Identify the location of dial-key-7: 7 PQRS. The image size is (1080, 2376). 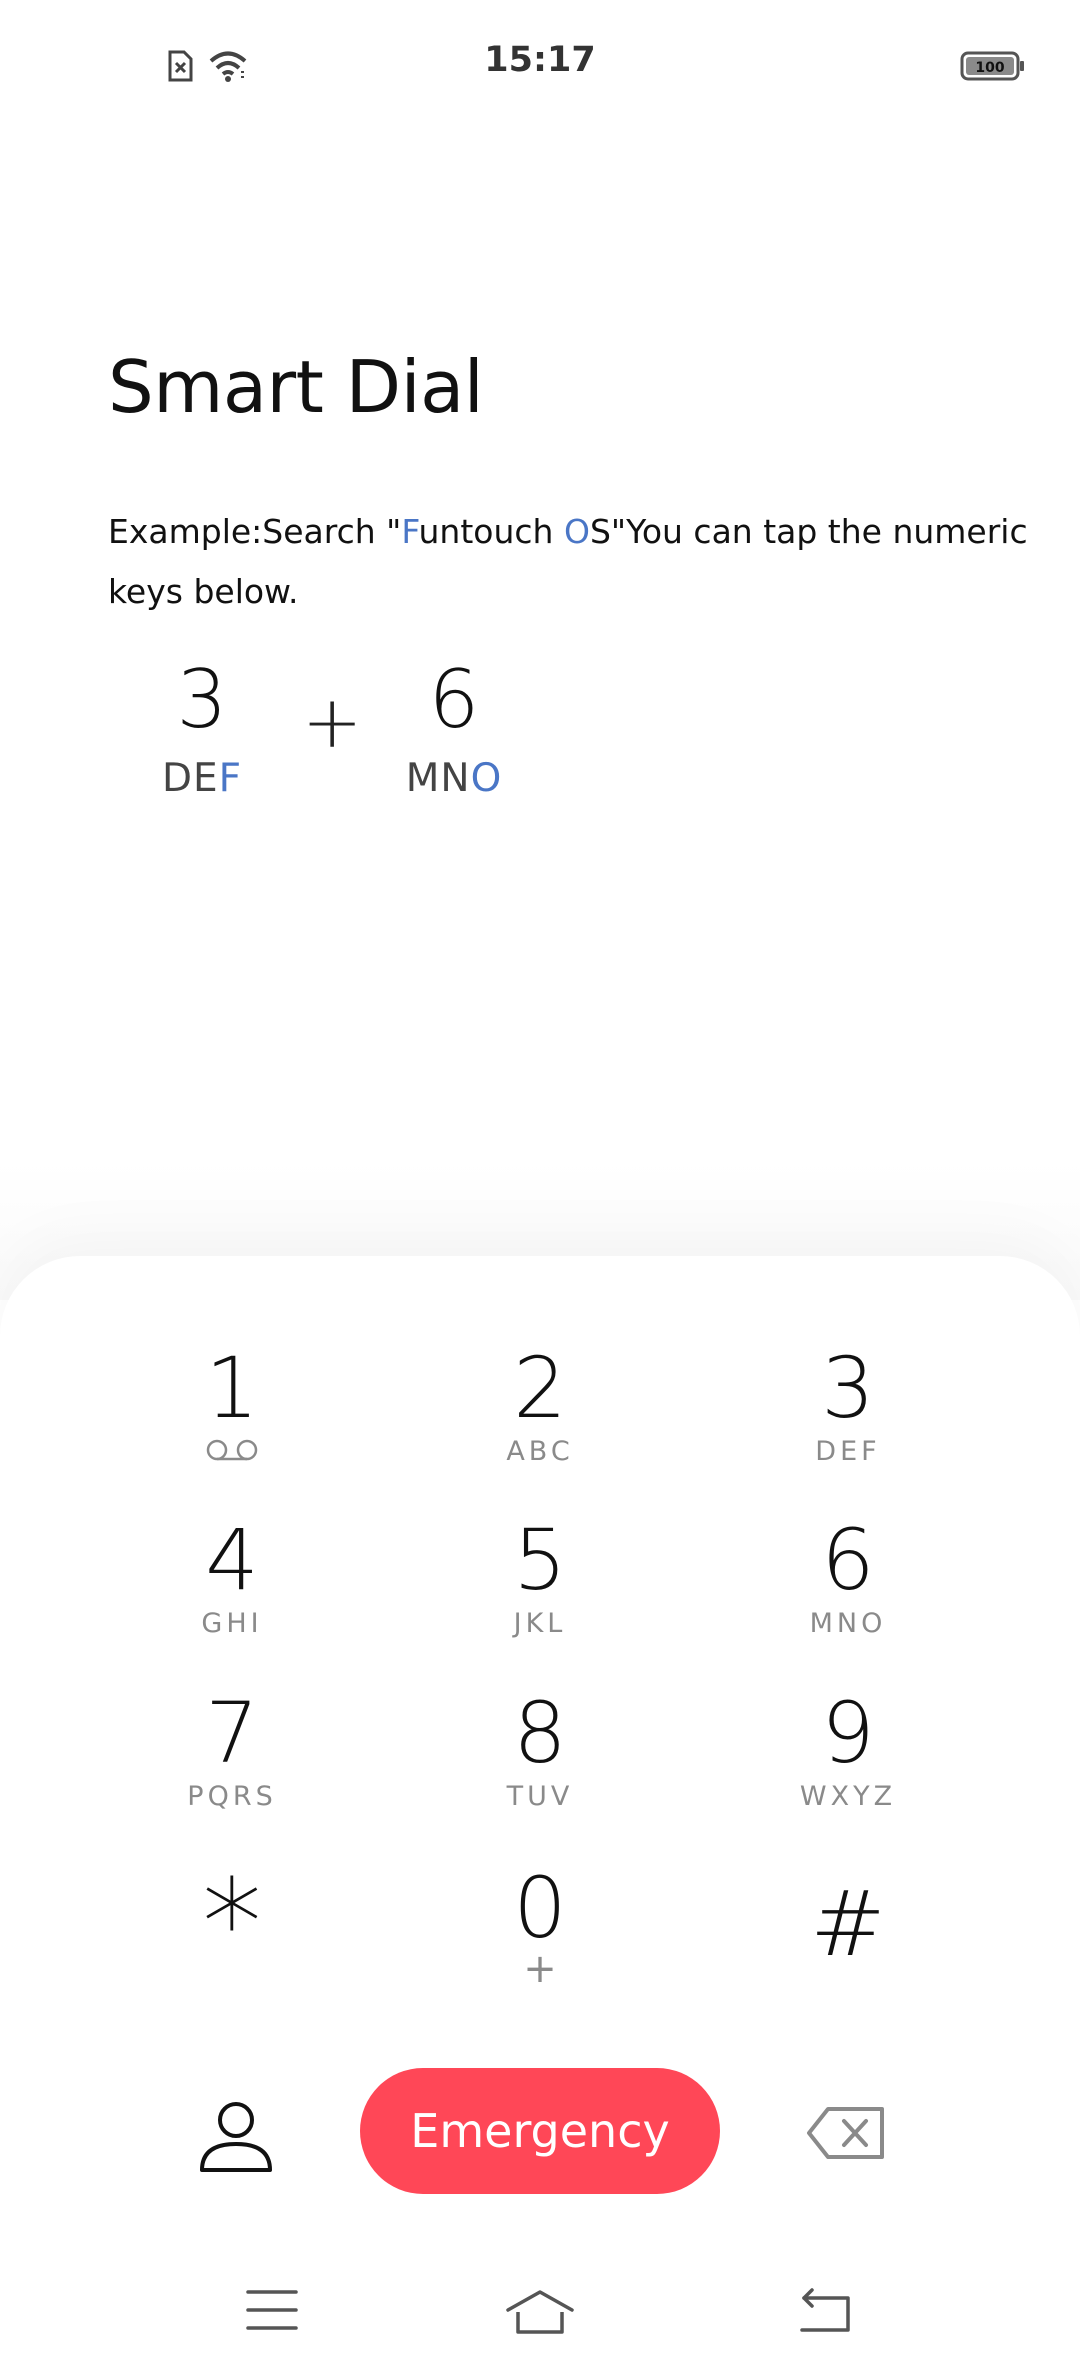
(232, 1765).